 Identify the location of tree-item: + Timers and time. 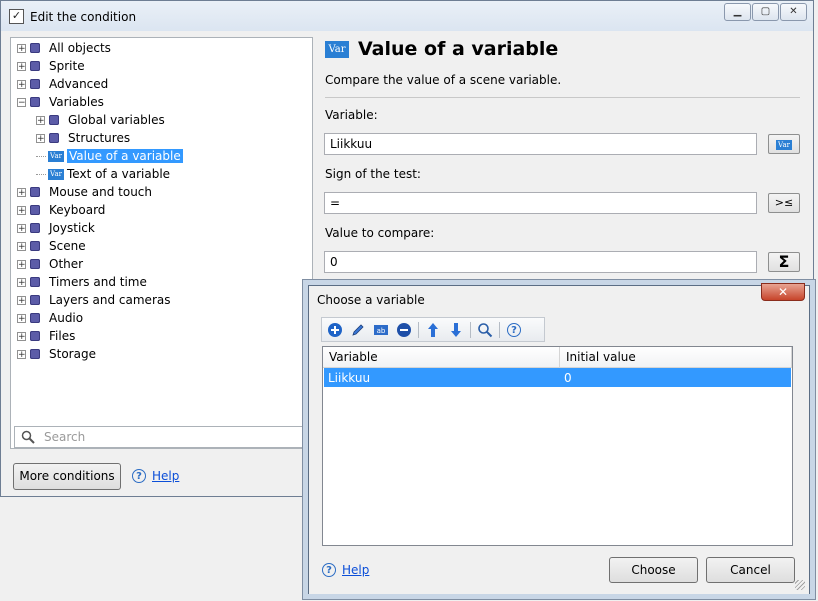
(82, 282).